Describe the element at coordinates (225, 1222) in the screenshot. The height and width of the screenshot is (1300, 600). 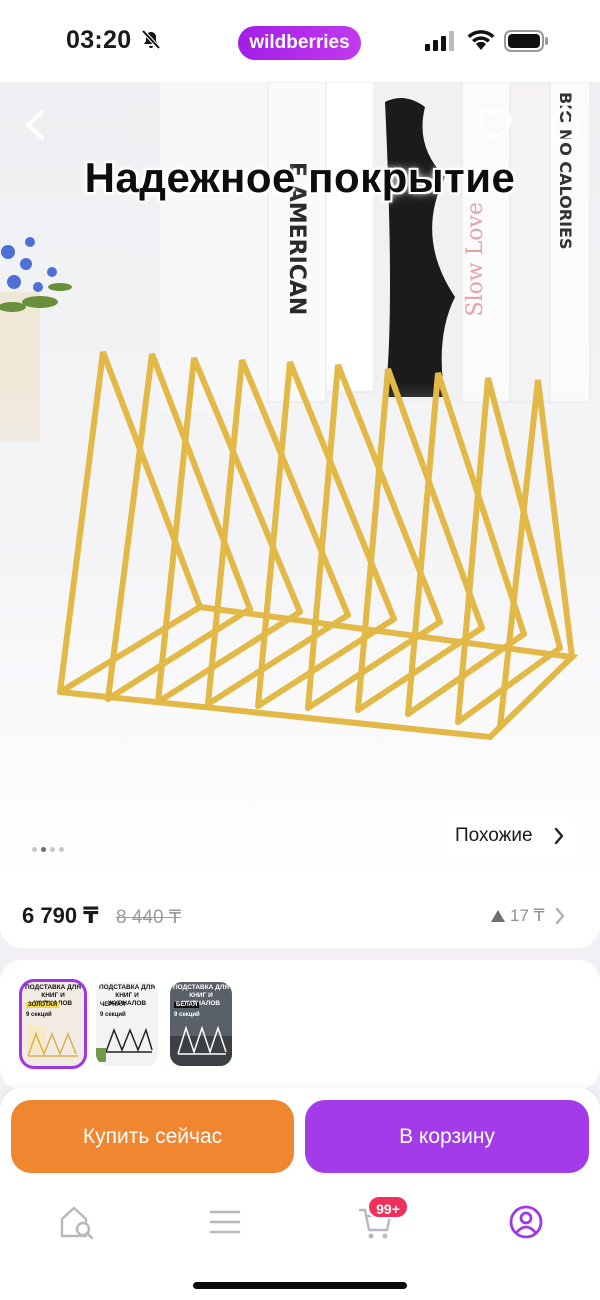
I see `catalog-menu-icon` at that location.